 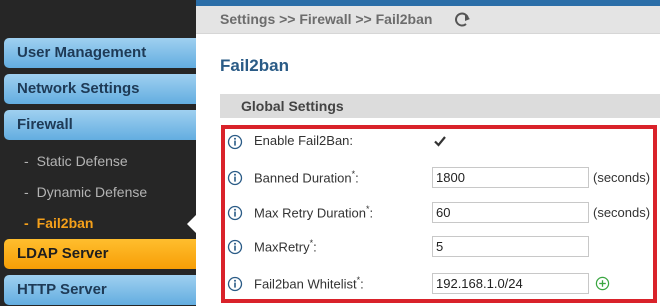 I want to click on sidebar-item-http-server: HTTP Server, so click(x=100, y=290).